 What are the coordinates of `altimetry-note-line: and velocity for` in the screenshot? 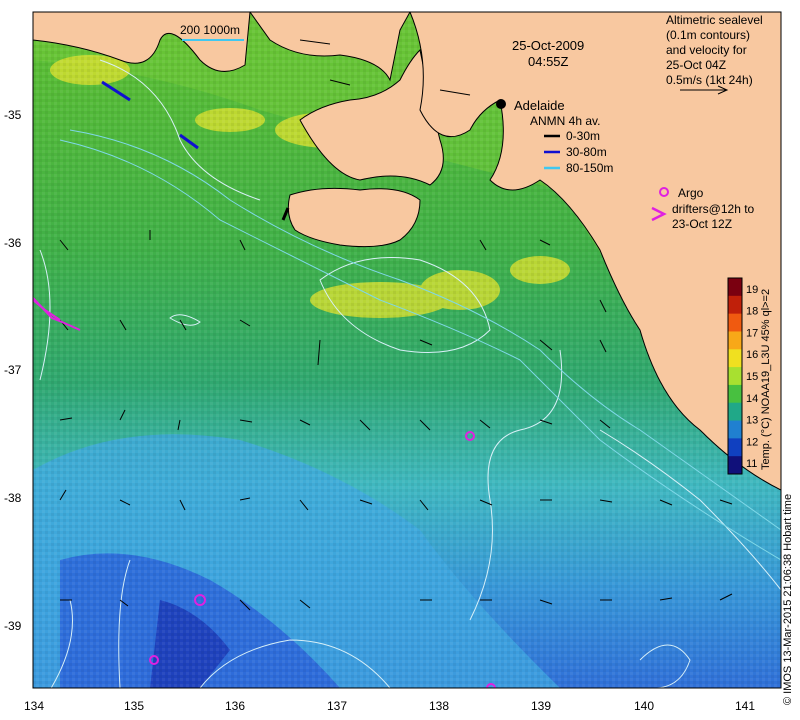 It's located at (706, 50).